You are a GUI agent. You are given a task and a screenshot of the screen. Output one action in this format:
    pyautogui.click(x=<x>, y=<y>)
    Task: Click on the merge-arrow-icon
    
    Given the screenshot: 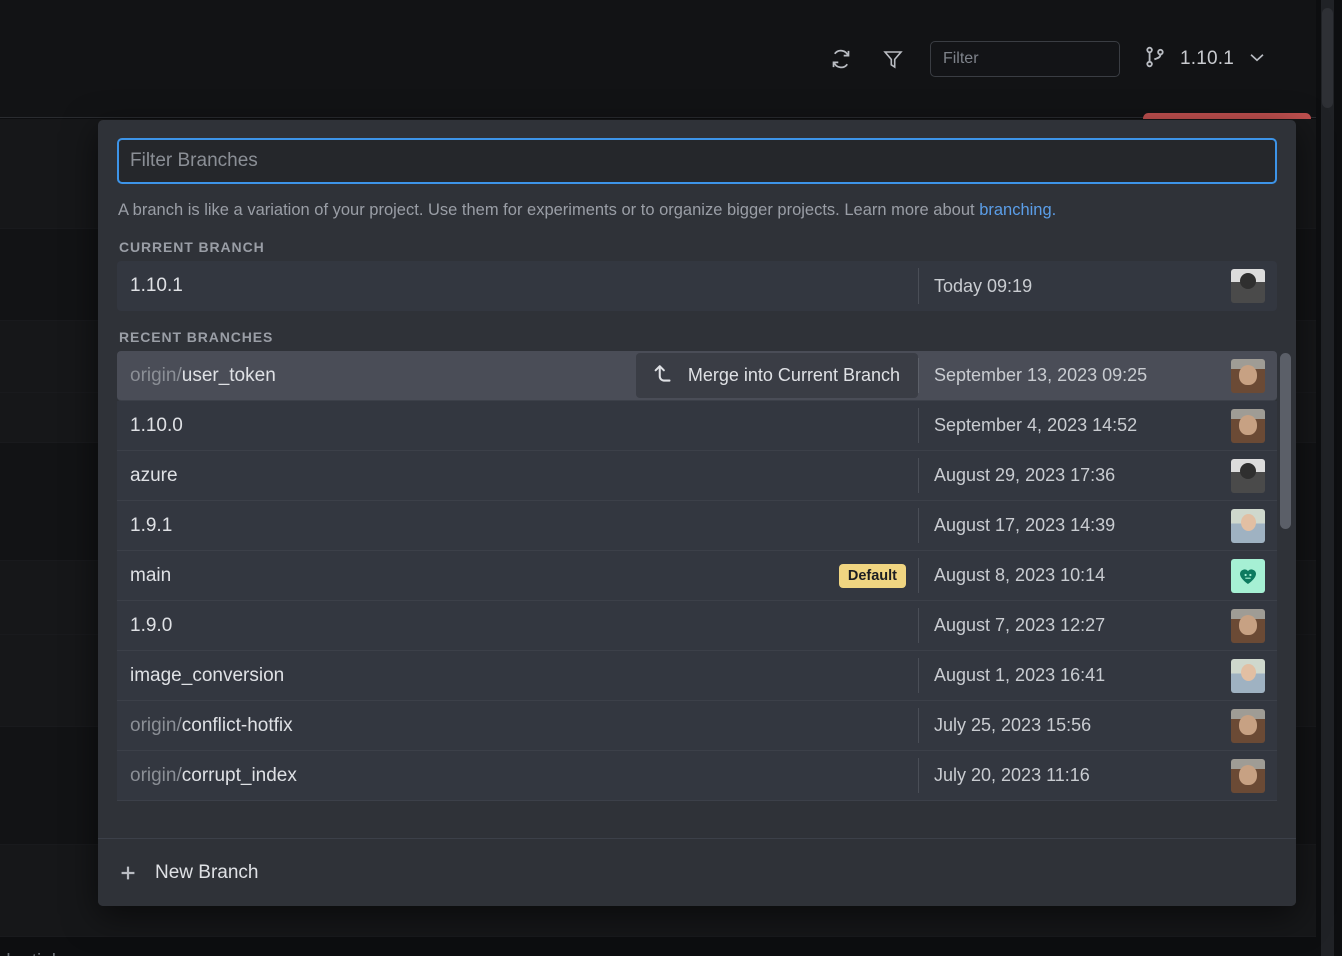 What is the action you would take?
    pyautogui.click(x=663, y=375)
    